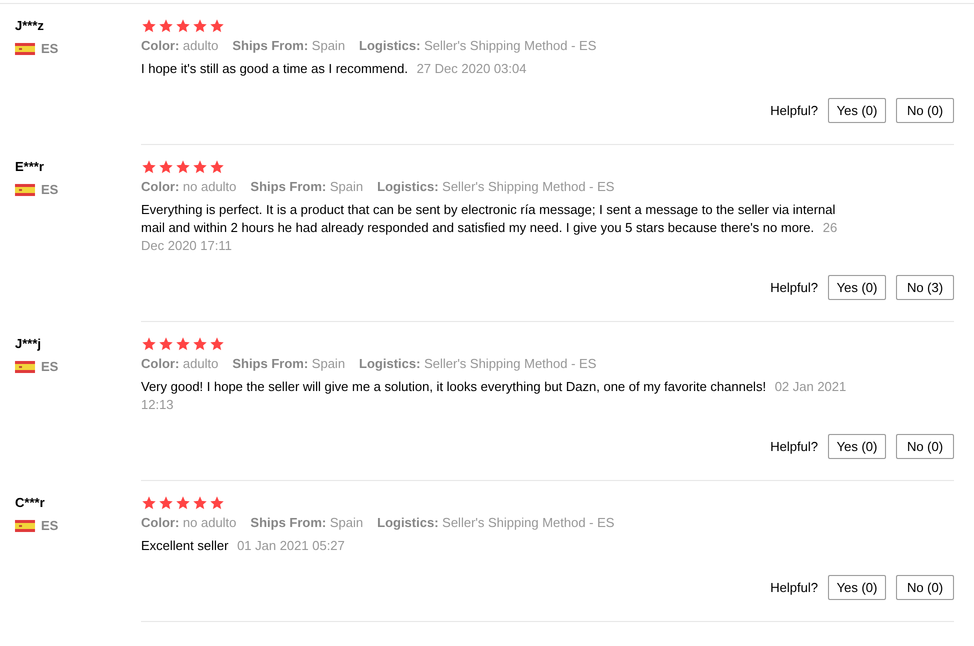 This screenshot has width=974, height=646. What do you see at coordinates (30, 502) in the screenshot?
I see `reviewer-name: C***r` at bounding box center [30, 502].